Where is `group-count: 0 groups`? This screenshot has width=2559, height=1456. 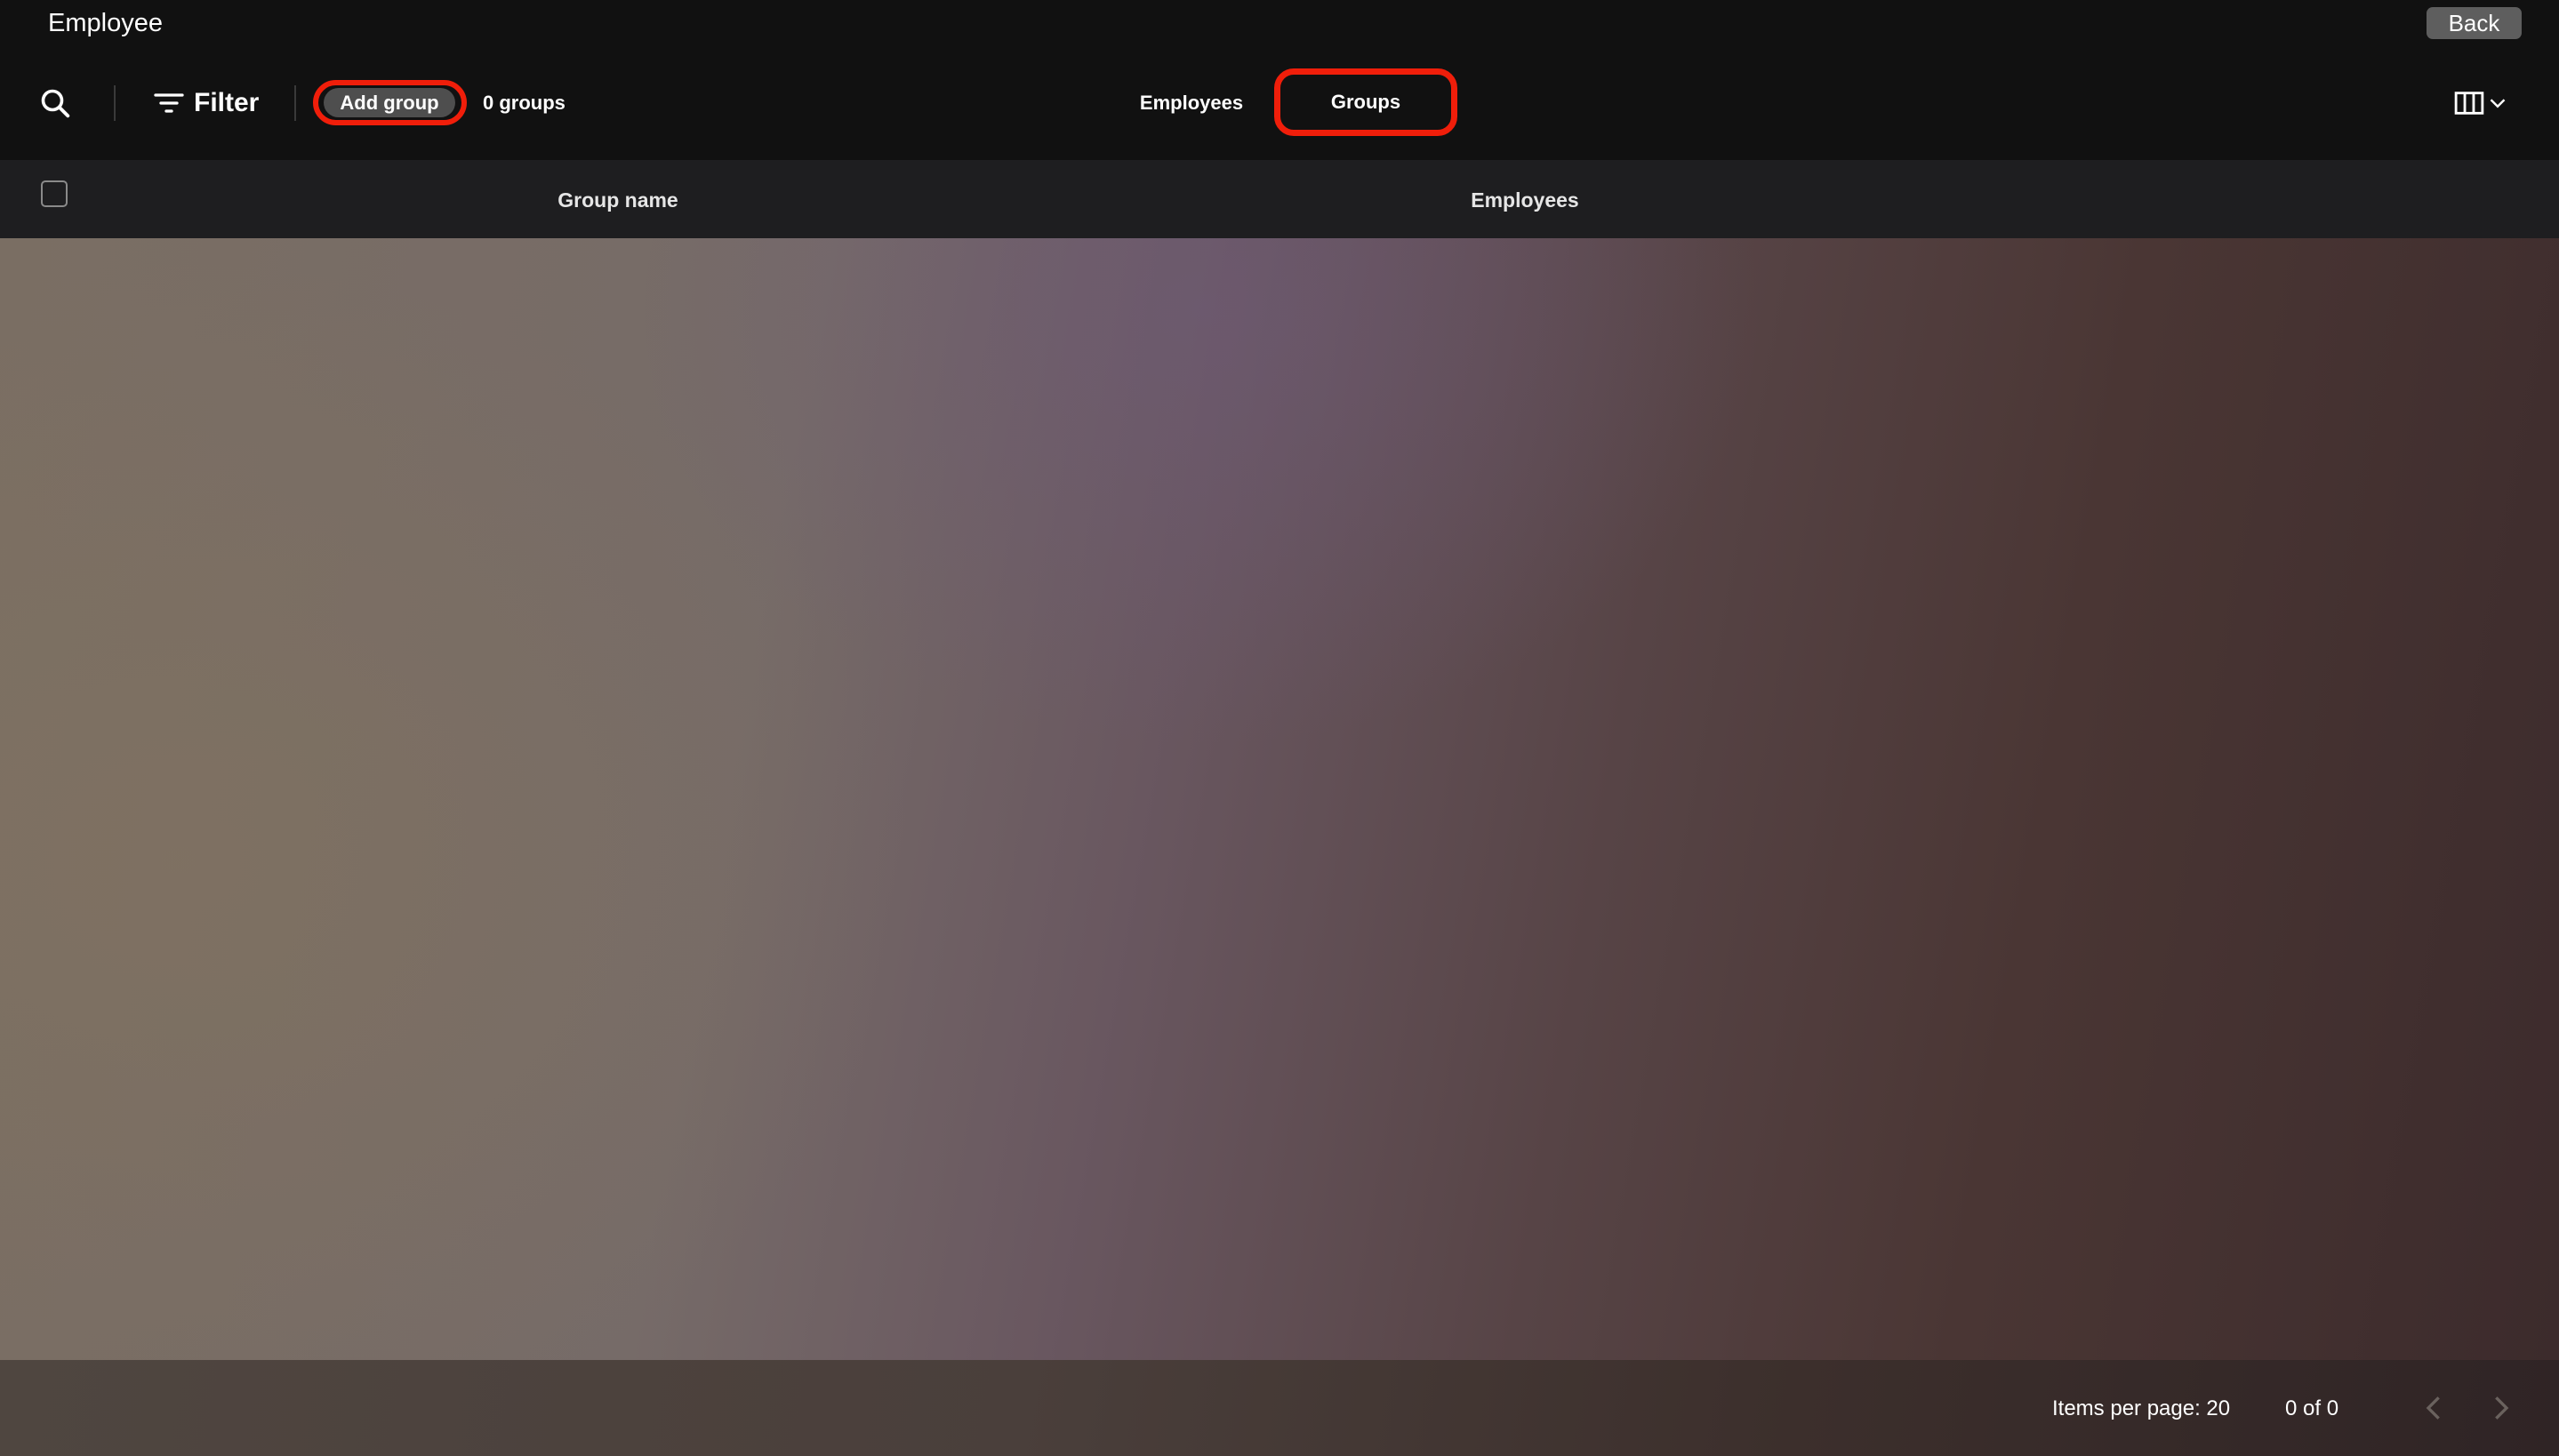 group-count: 0 groups is located at coordinates (524, 103).